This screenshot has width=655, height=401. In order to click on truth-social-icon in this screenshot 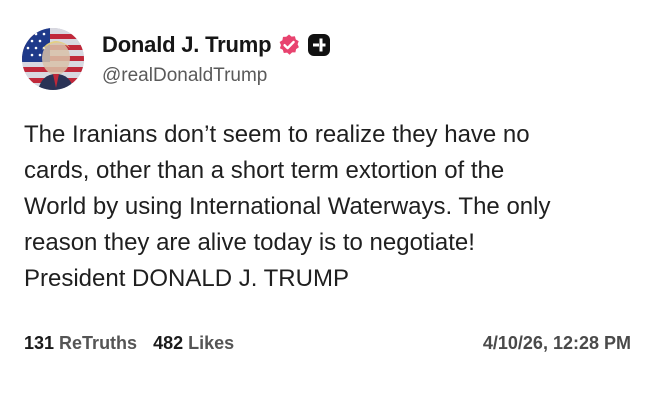, I will do `click(319, 45)`.